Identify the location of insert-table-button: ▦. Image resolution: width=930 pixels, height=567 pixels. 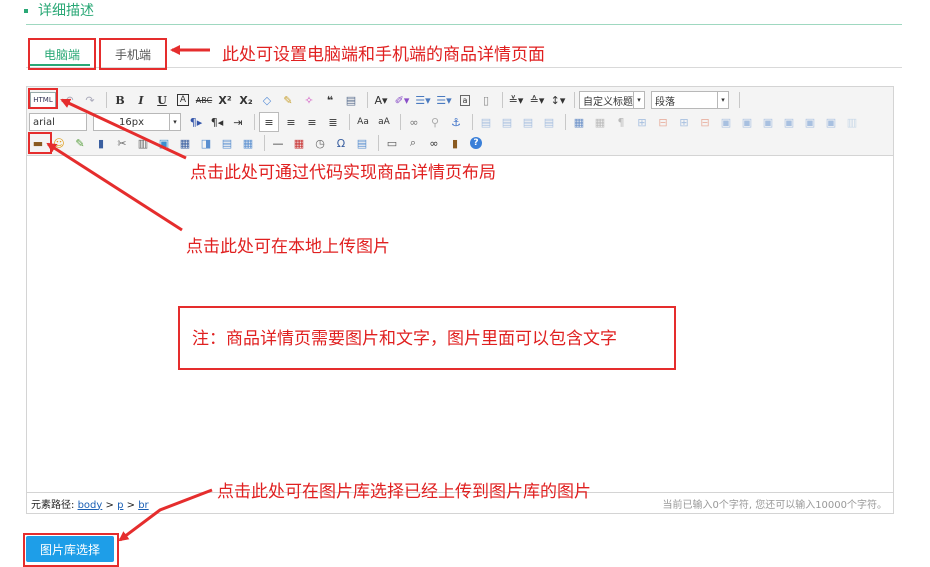
(579, 122).